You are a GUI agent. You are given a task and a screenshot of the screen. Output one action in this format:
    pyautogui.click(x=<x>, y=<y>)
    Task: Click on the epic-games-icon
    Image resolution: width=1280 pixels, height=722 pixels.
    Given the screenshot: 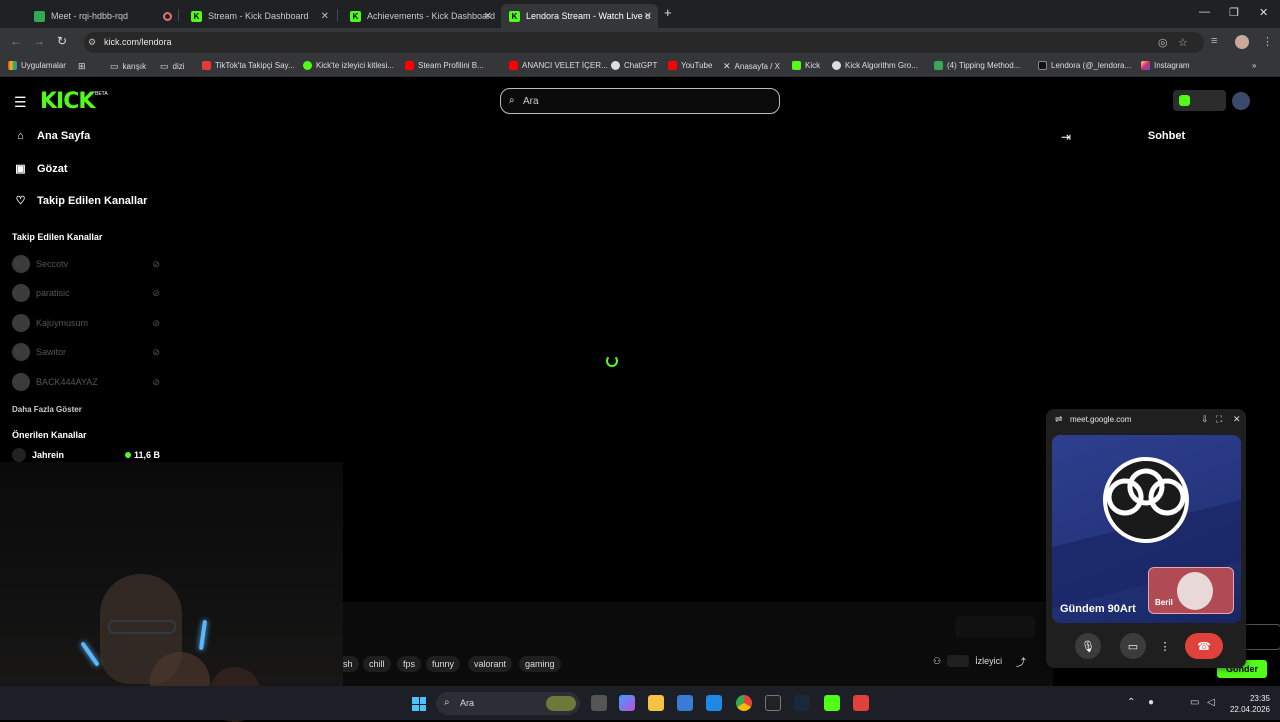 What is the action you would take?
    pyautogui.click(x=773, y=703)
    